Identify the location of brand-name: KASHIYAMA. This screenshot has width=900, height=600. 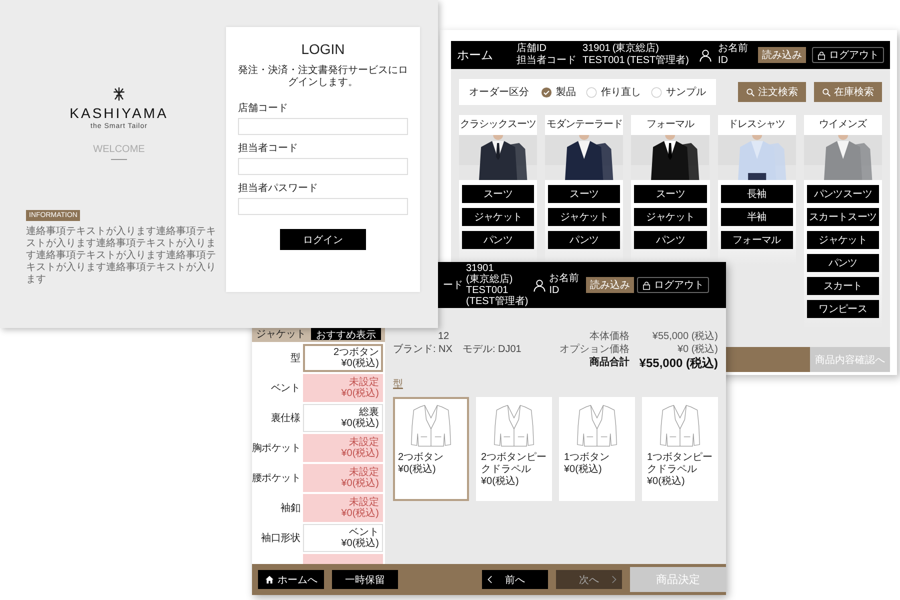
(119, 113).